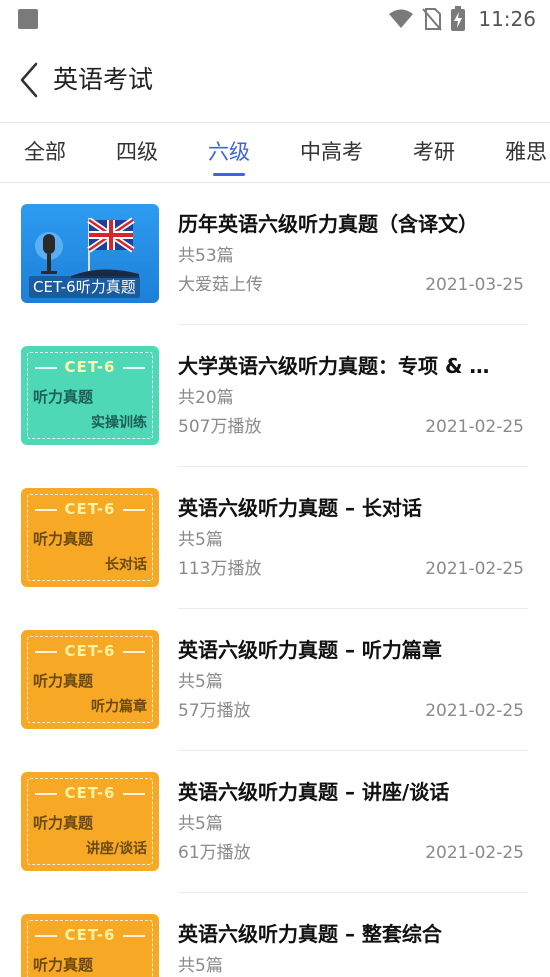 This screenshot has width=550, height=977. What do you see at coordinates (220, 569) in the screenshot?
I see `item-plays: 113万播放` at bounding box center [220, 569].